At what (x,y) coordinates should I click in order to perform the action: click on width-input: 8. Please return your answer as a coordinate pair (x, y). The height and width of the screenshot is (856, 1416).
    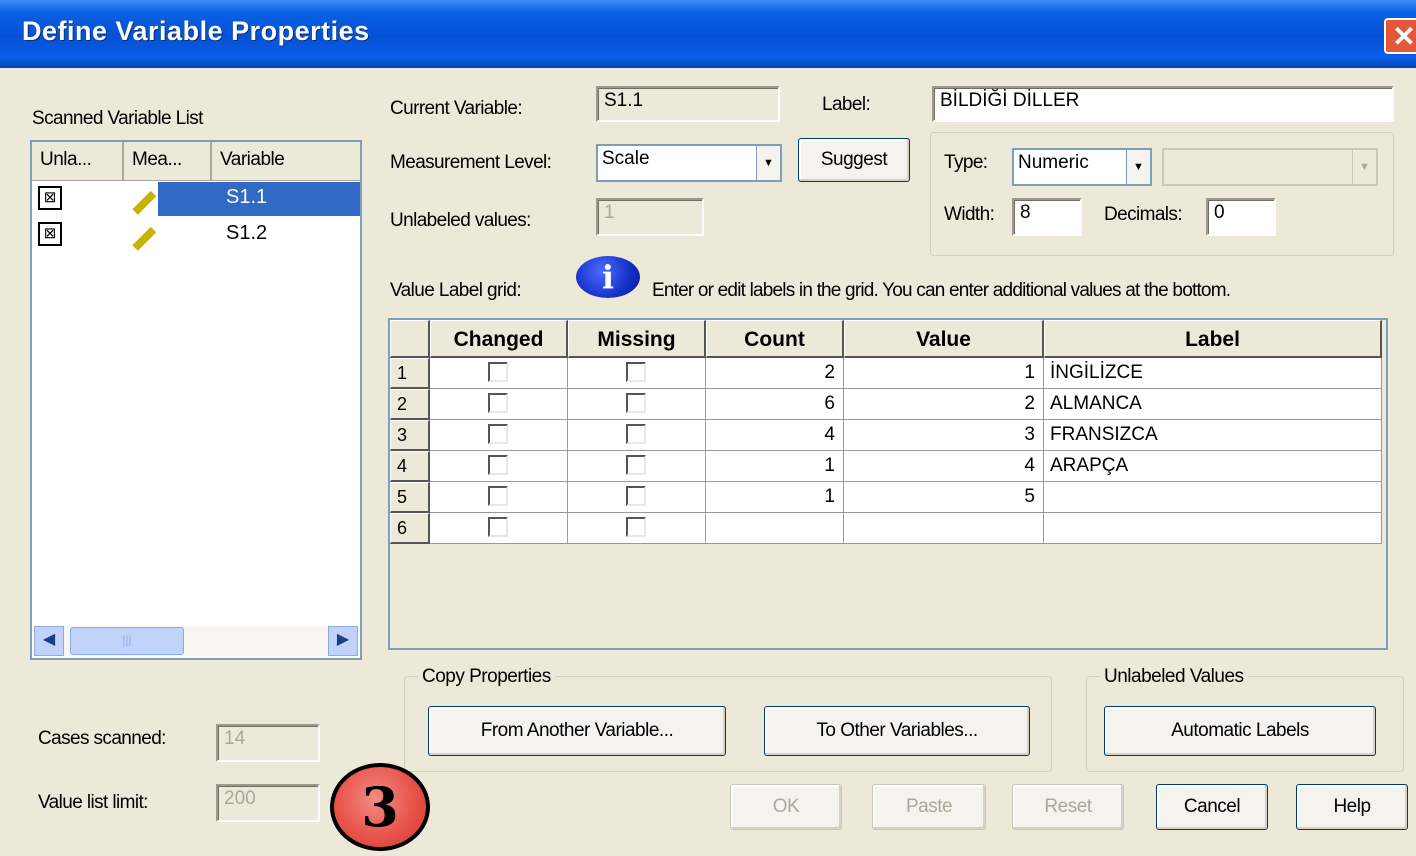
    Looking at the image, I should click on (1047, 217).